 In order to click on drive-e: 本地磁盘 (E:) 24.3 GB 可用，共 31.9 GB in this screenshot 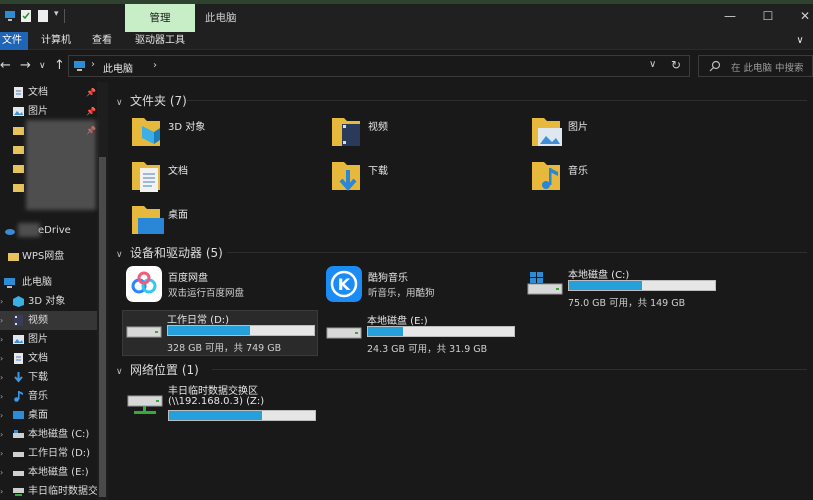, I will do `click(421, 334)`.